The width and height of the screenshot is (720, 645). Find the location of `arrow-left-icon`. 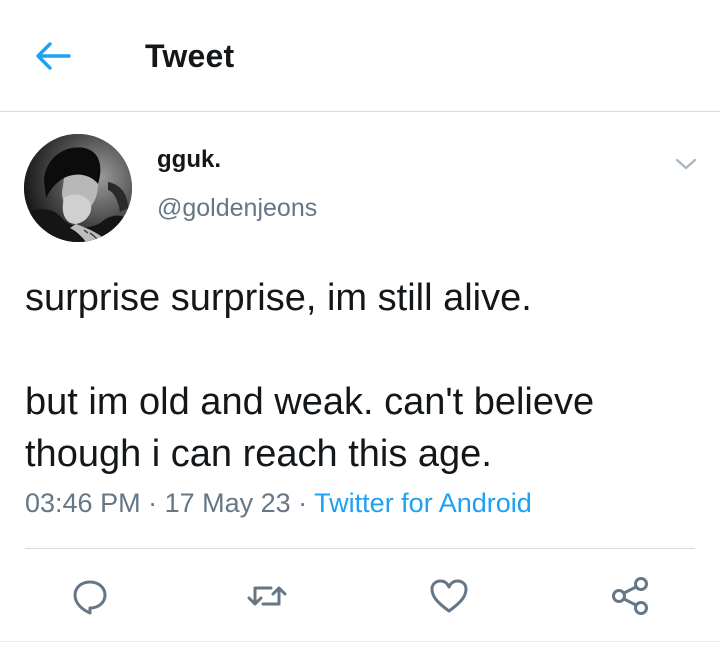

arrow-left-icon is located at coordinates (53, 56).